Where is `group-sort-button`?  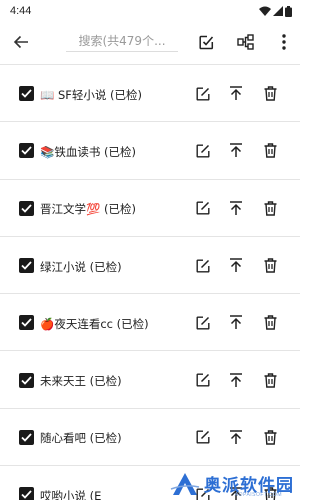
group-sort-button is located at coordinates (246, 42).